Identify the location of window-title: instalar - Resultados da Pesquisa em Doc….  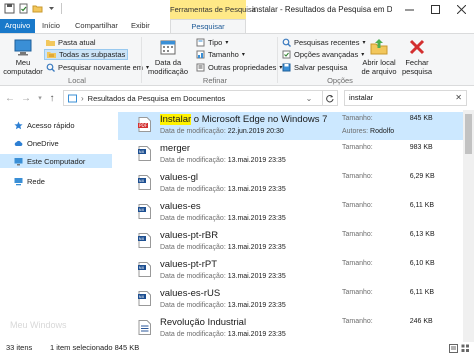
(322, 9).